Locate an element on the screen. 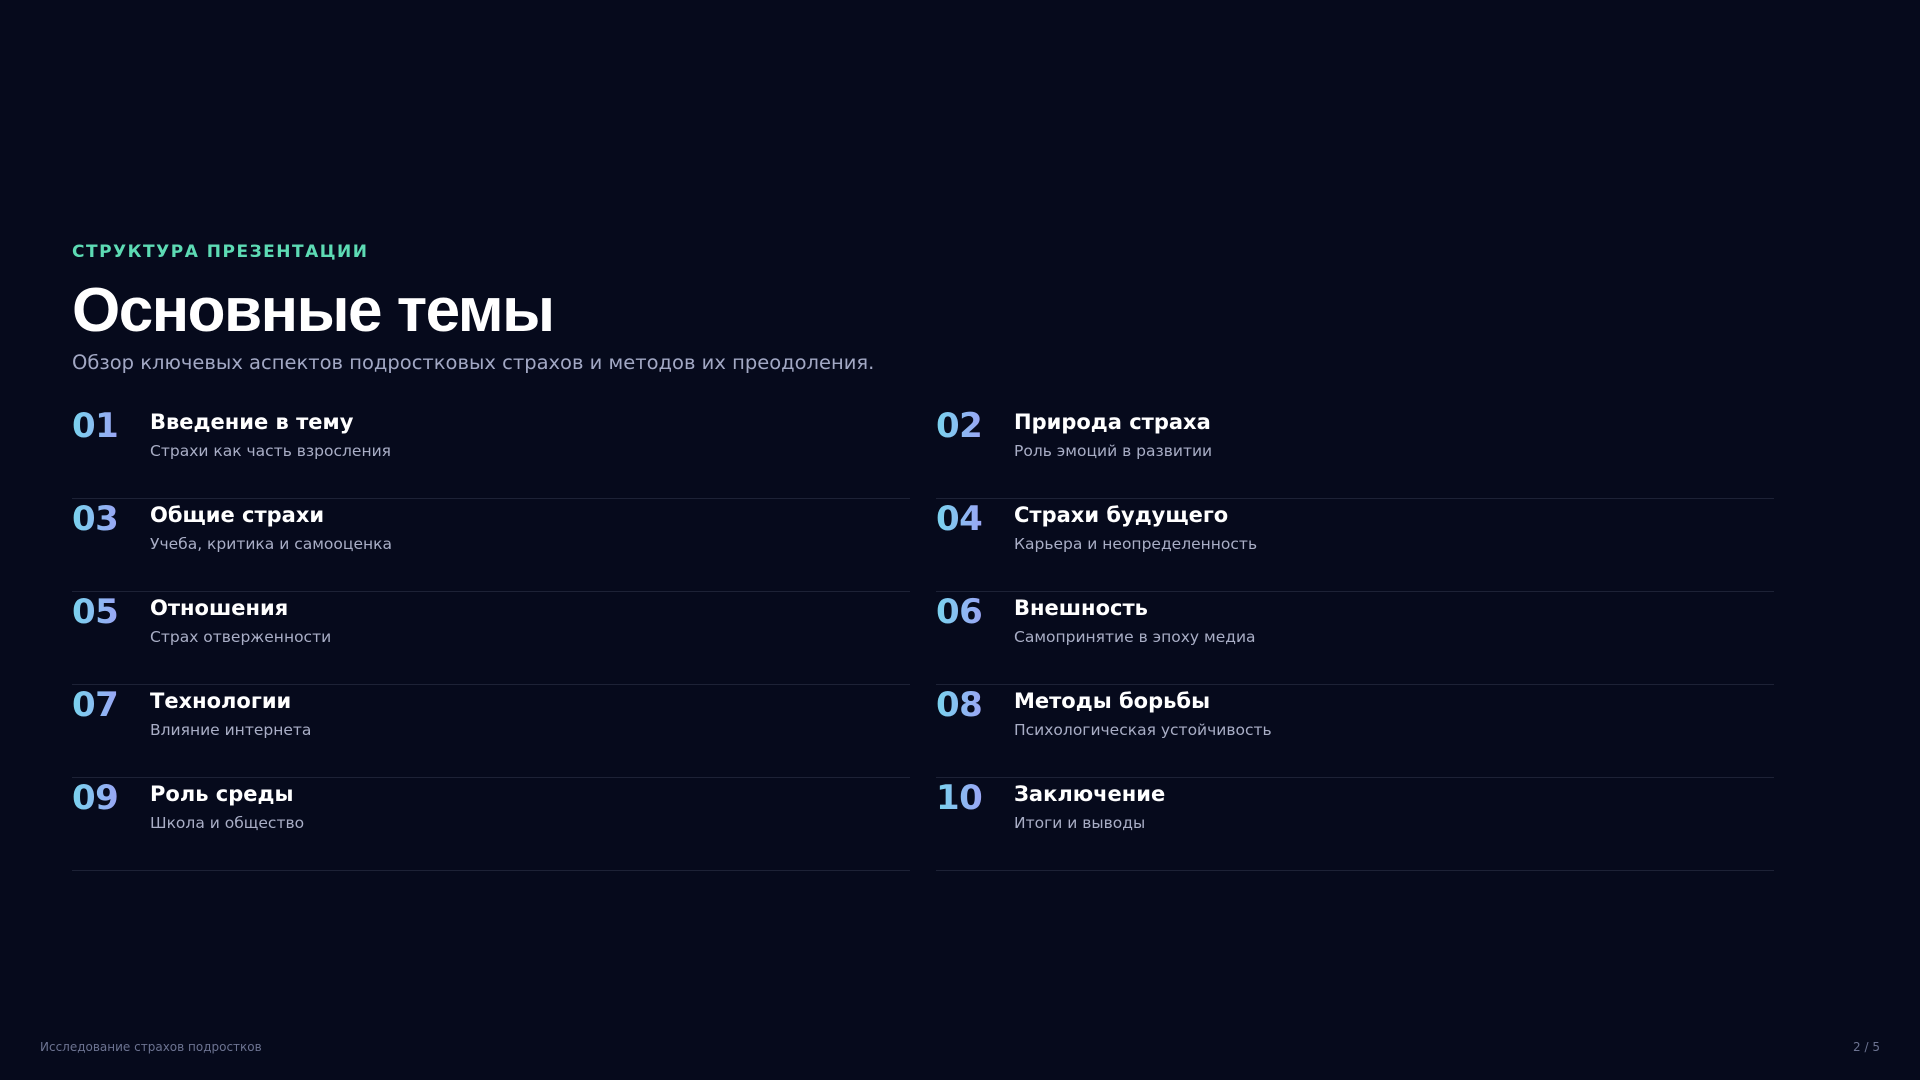 The width and height of the screenshot is (1920, 1080). topic-title: Страхи будущего is located at coordinates (1121, 515).